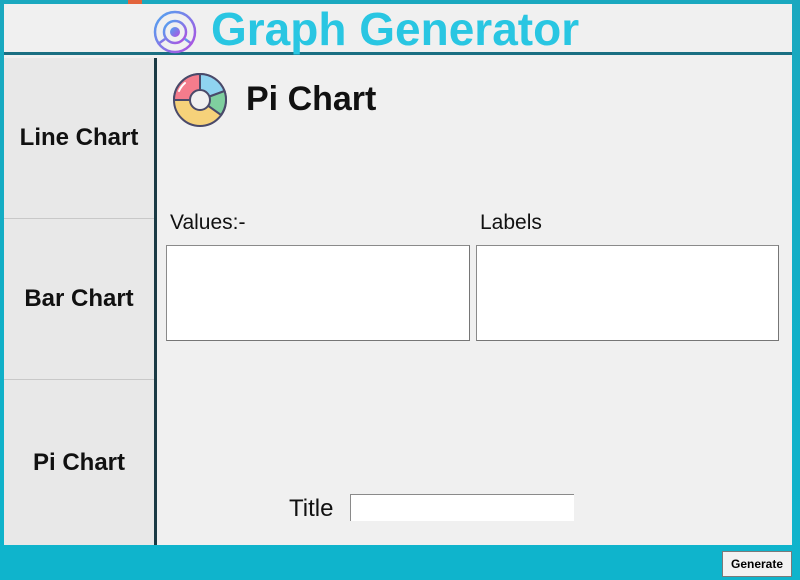 Image resolution: width=800 pixels, height=580 pixels. I want to click on sidebar-item-bar-chart: Bar Chart, so click(79, 299).